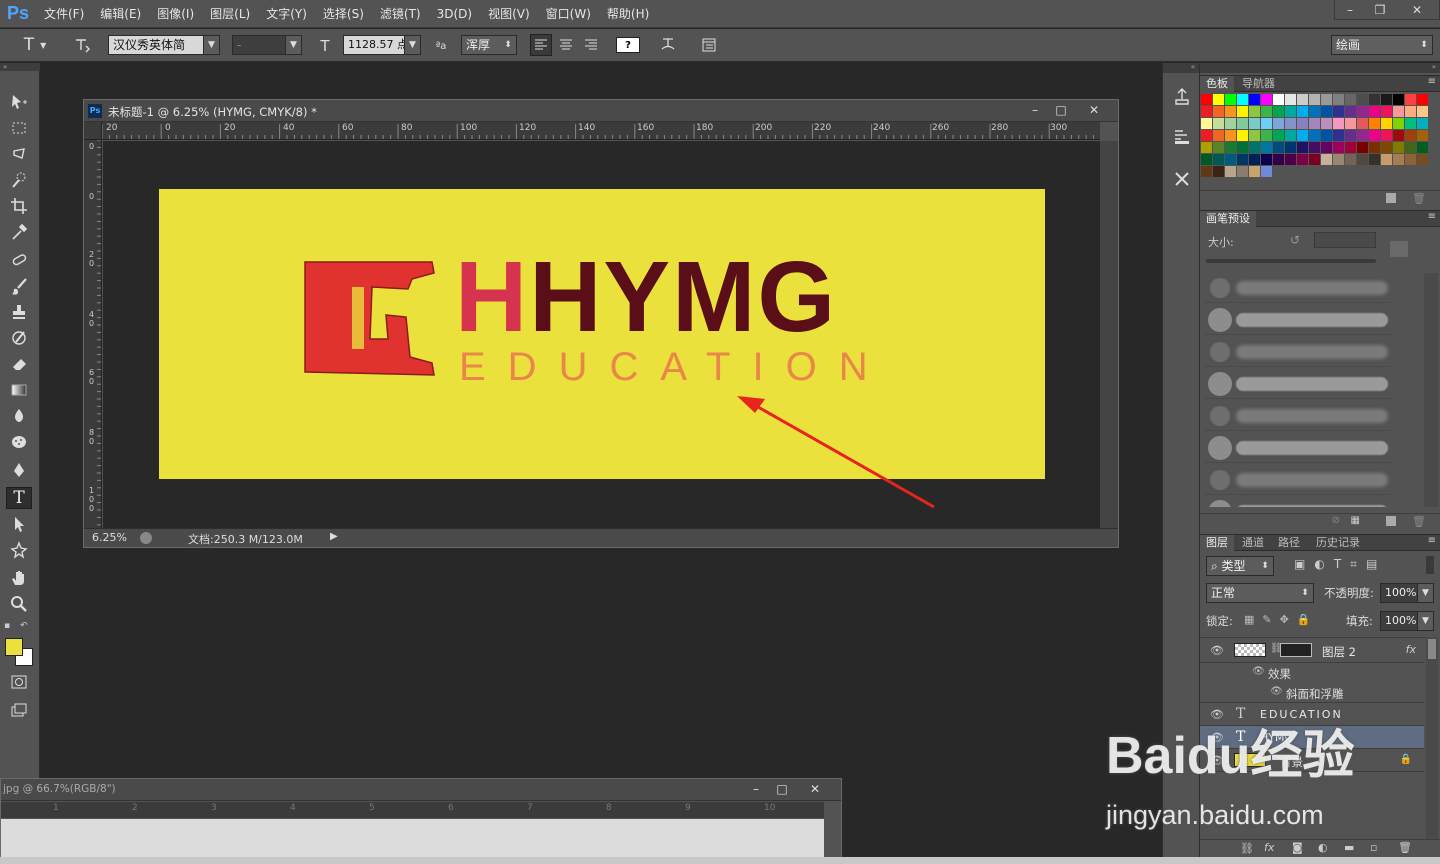  I want to click on clone-stamp-tool, so click(19, 312).